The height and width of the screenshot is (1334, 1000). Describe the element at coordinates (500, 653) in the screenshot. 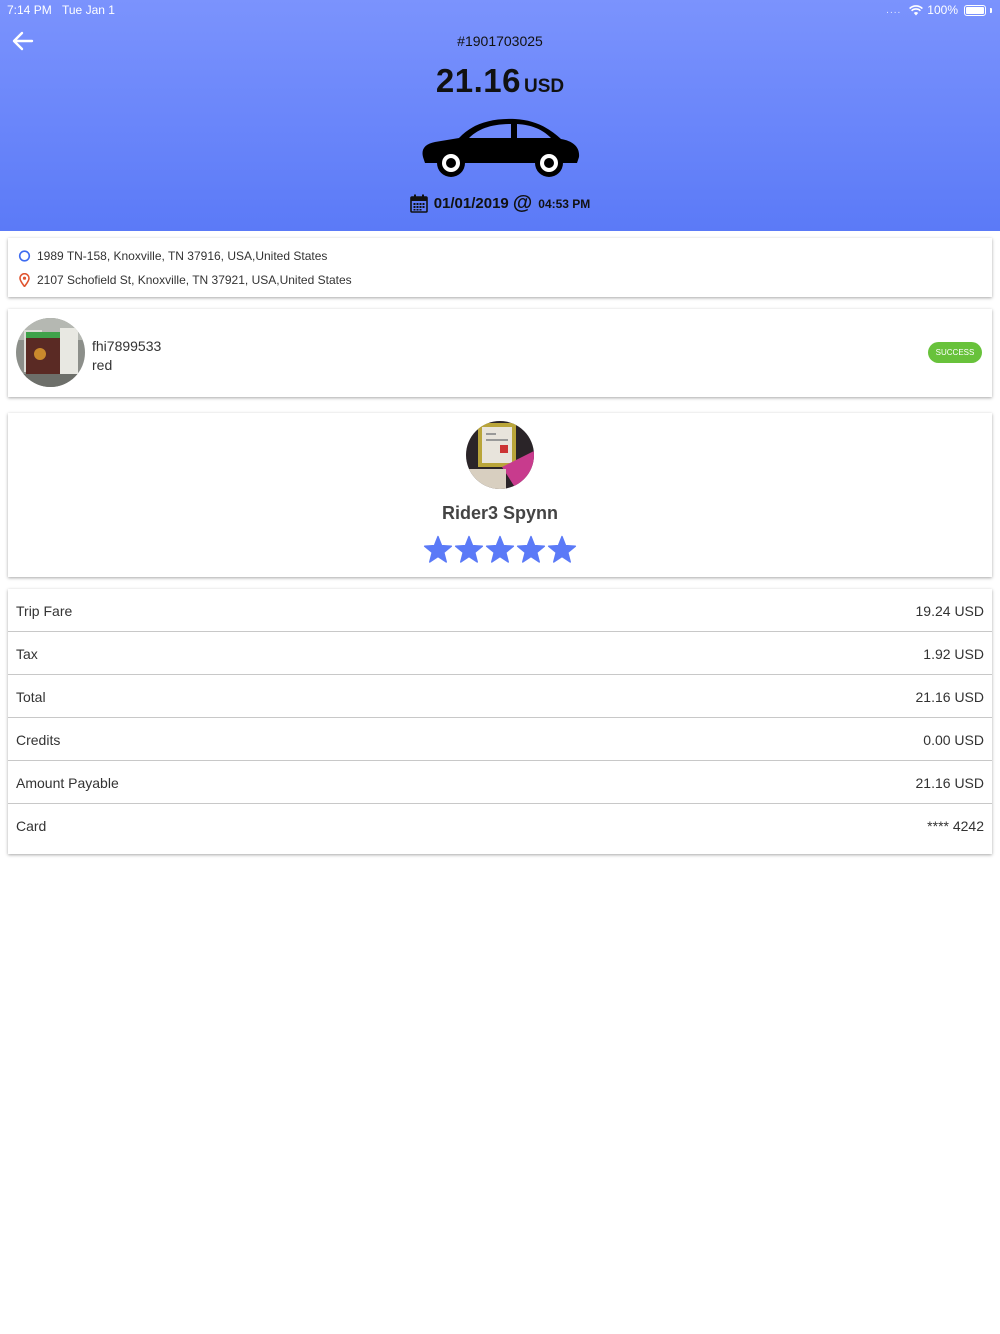

I see `fare-row-tax: Tax 1.92 USD` at that location.